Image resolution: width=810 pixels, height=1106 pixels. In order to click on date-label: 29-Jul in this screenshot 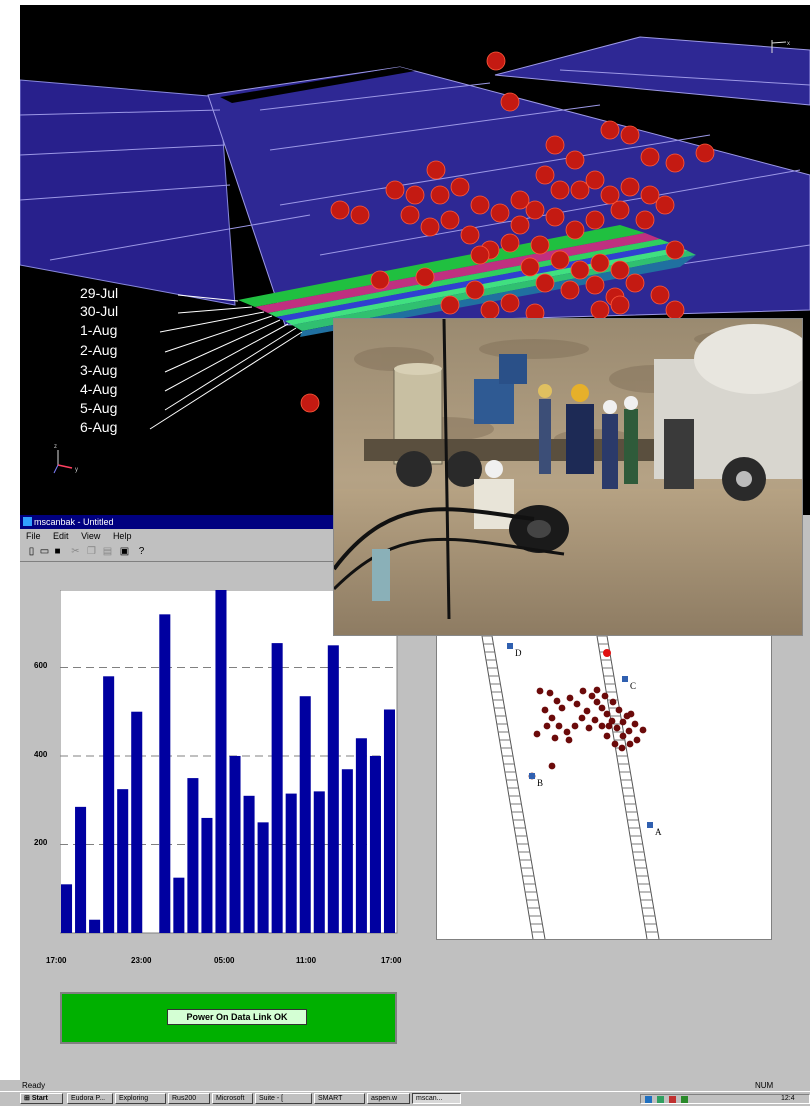, I will do `click(99, 293)`.